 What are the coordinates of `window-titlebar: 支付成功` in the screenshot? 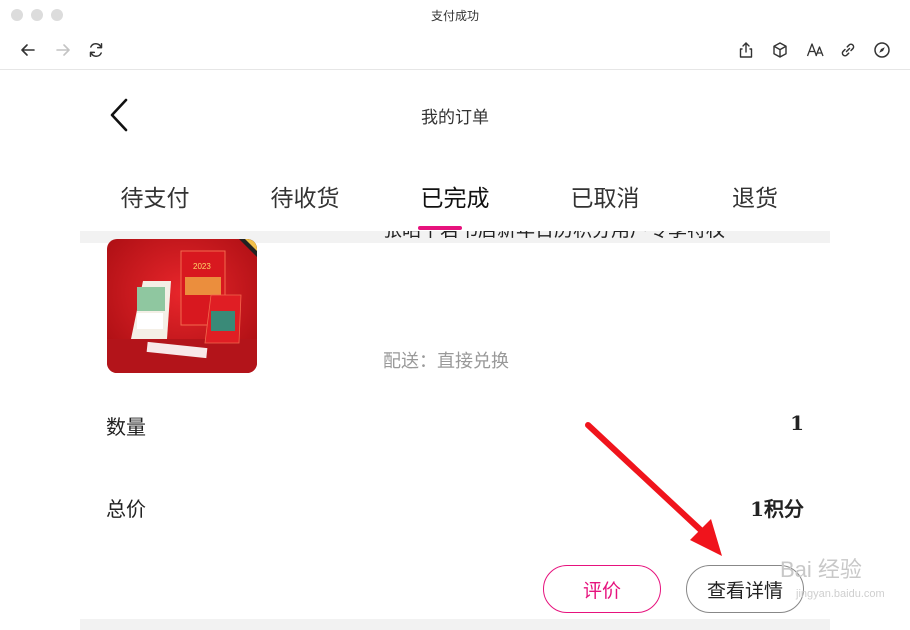 It's located at (455, 15).